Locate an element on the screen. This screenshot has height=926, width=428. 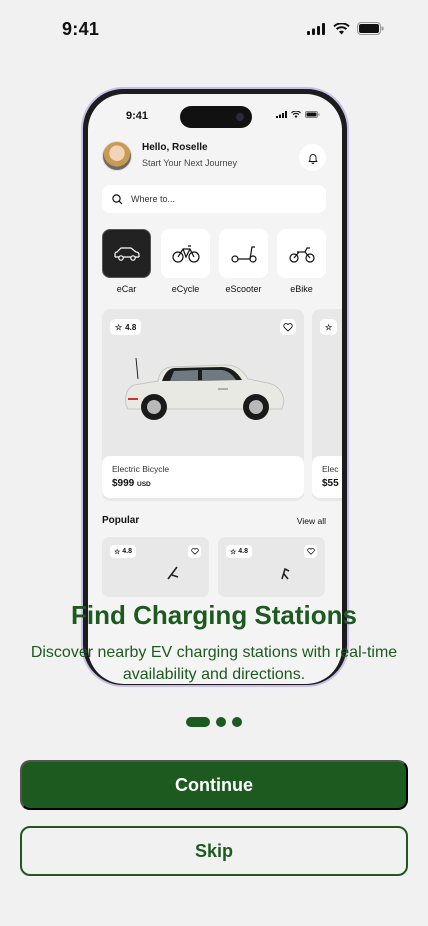
product-name: Electric Bicycle is located at coordinates (141, 469).